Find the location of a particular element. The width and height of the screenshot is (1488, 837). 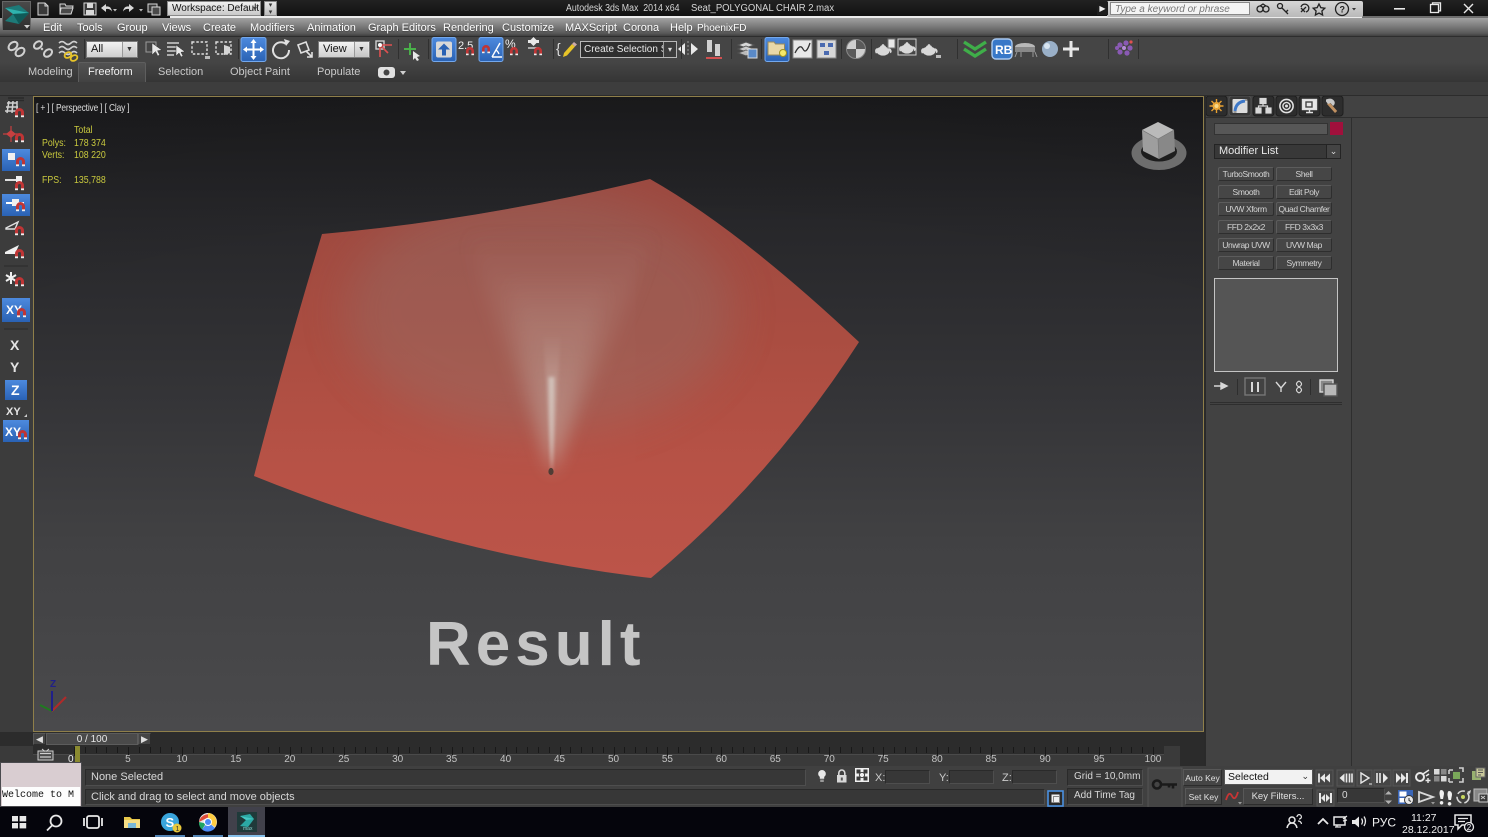

svg-text: X is located at coordinates (15, 345).